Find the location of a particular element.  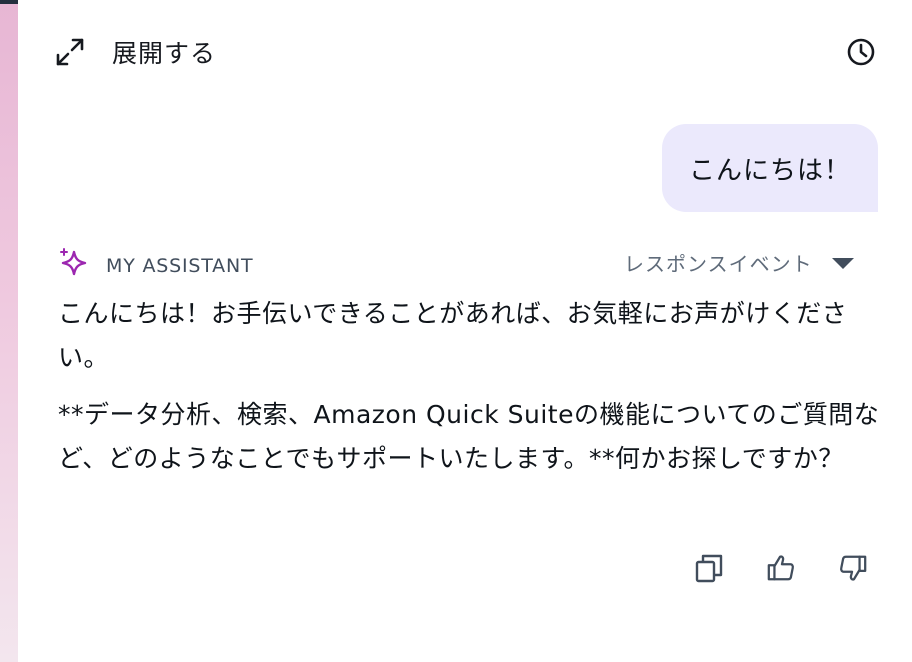

expand-label: 展開する is located at coordinates (164, 53).